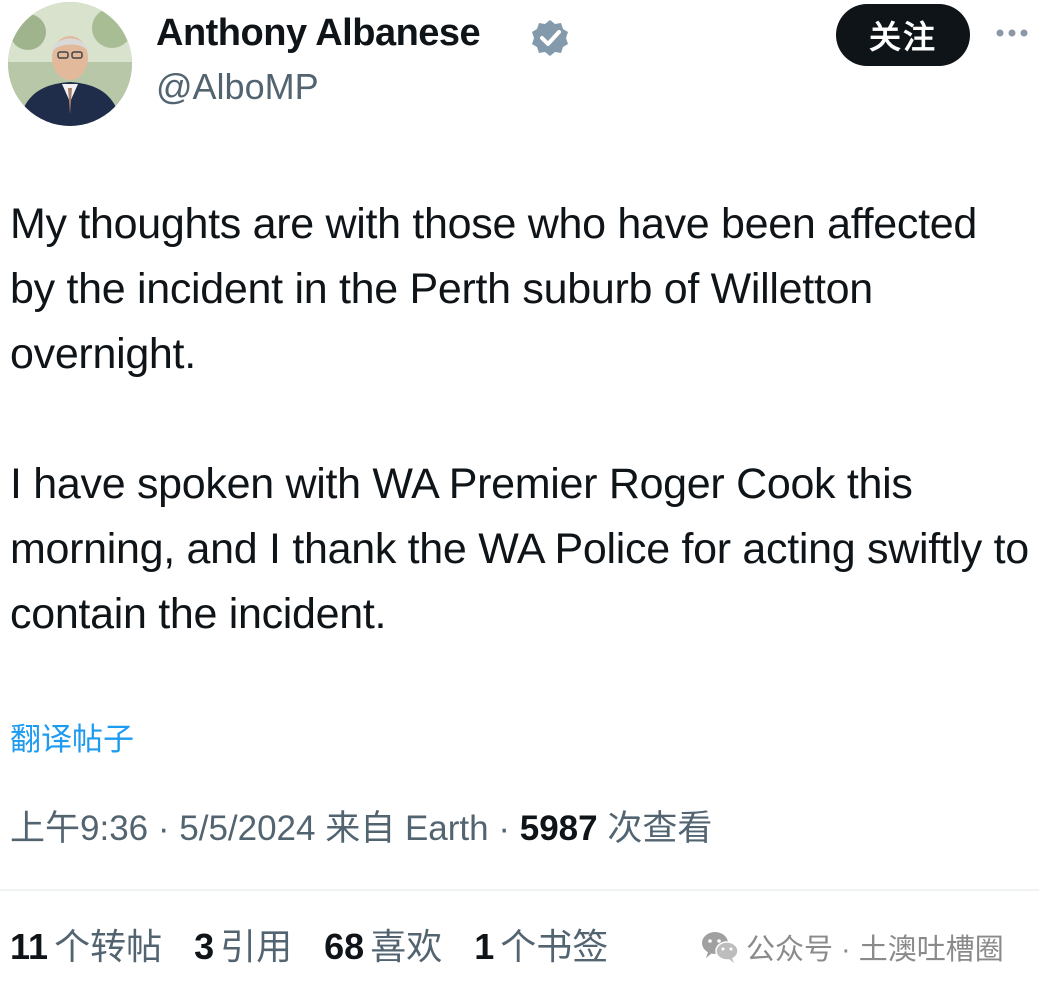  What do you see at coordinates (79, 828) in the screenshot?
I see `post-time: 上午9:36` at bounding box center [79, 828].